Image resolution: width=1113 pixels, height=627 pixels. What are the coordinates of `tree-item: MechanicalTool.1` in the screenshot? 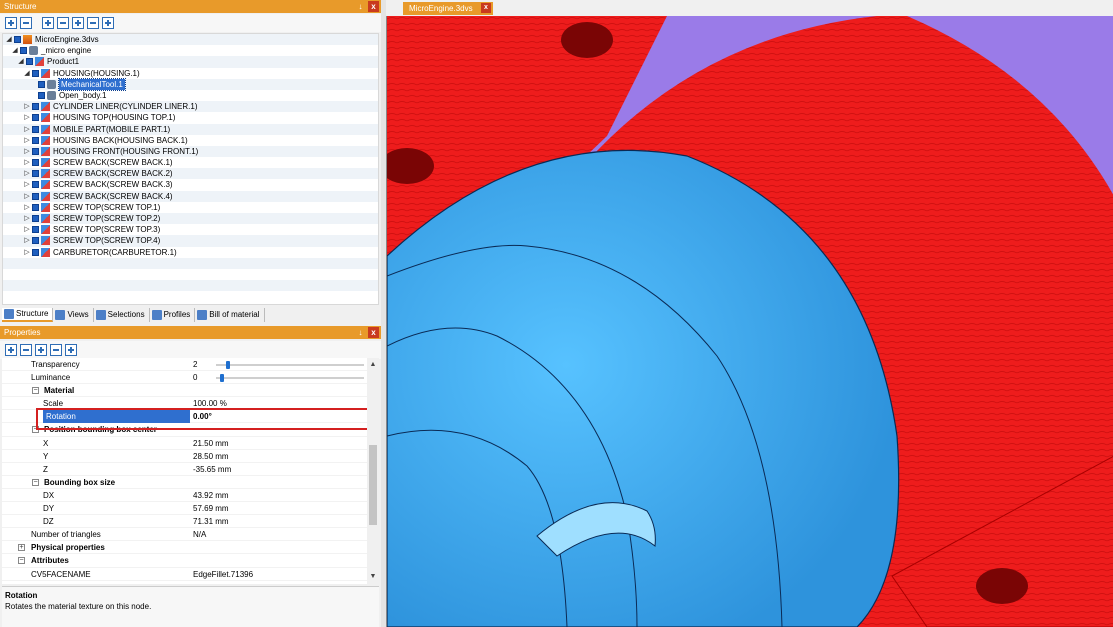 It's located at (190, 84).